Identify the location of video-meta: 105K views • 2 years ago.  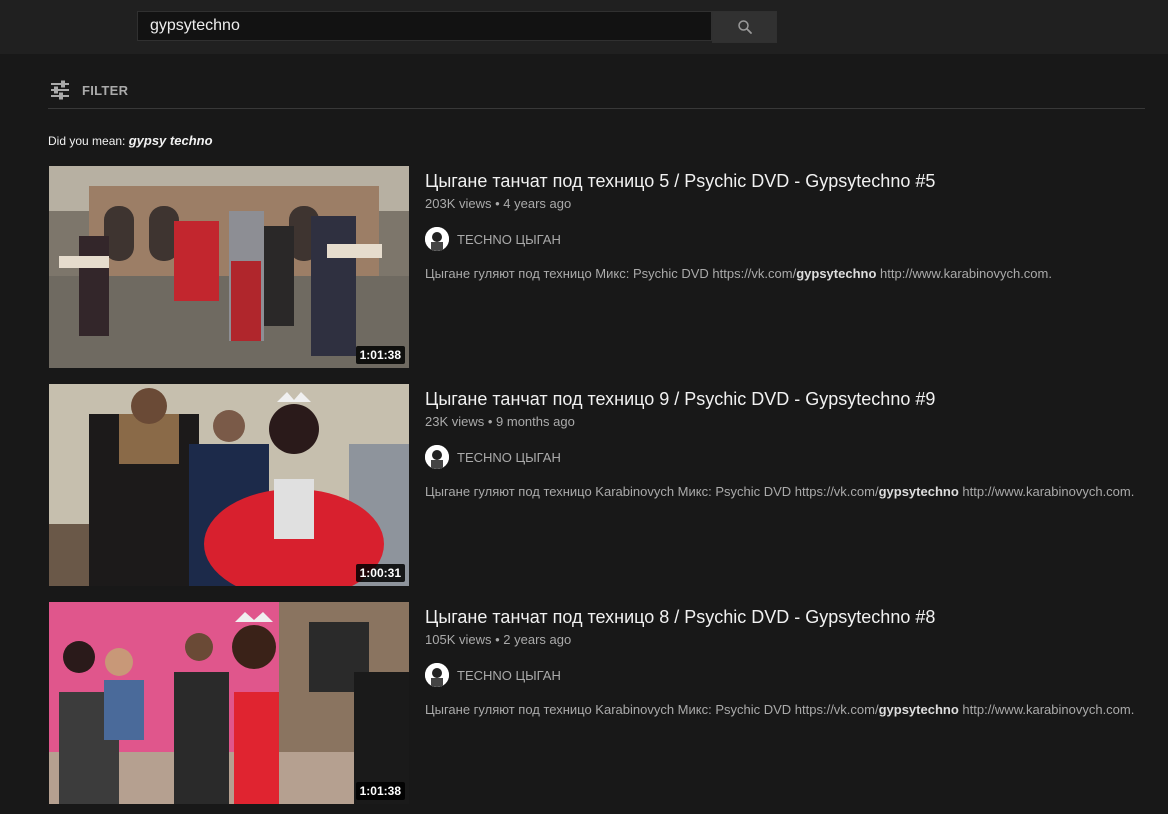
(498, 639).